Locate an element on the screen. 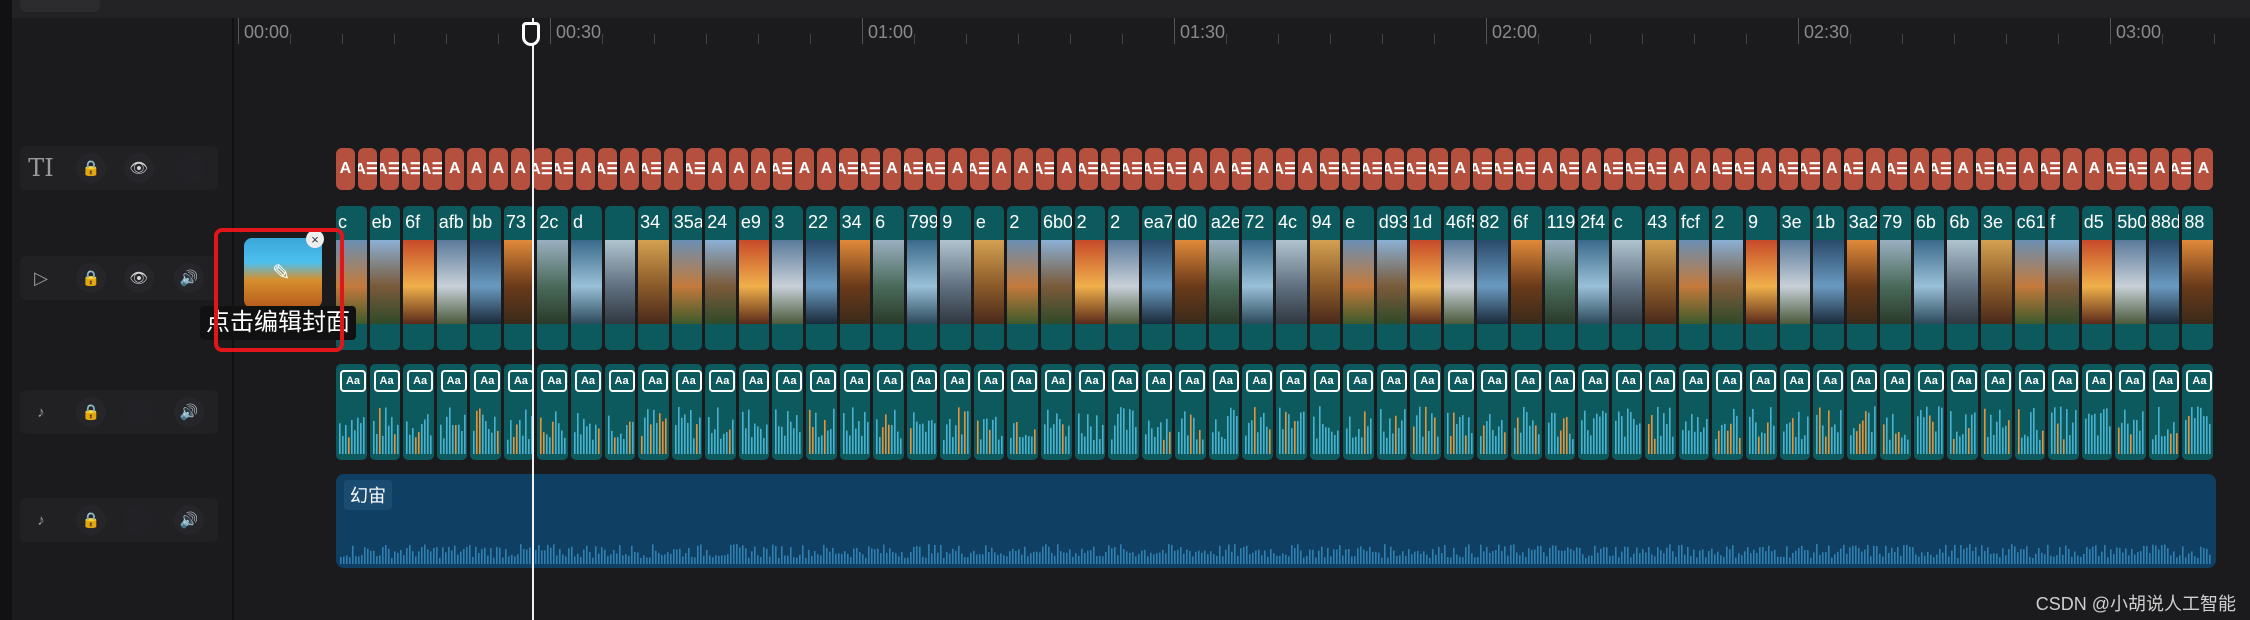 This screenshot has width=2250, height=620. video-clip: 119c is located at coordinates (1560, 278).